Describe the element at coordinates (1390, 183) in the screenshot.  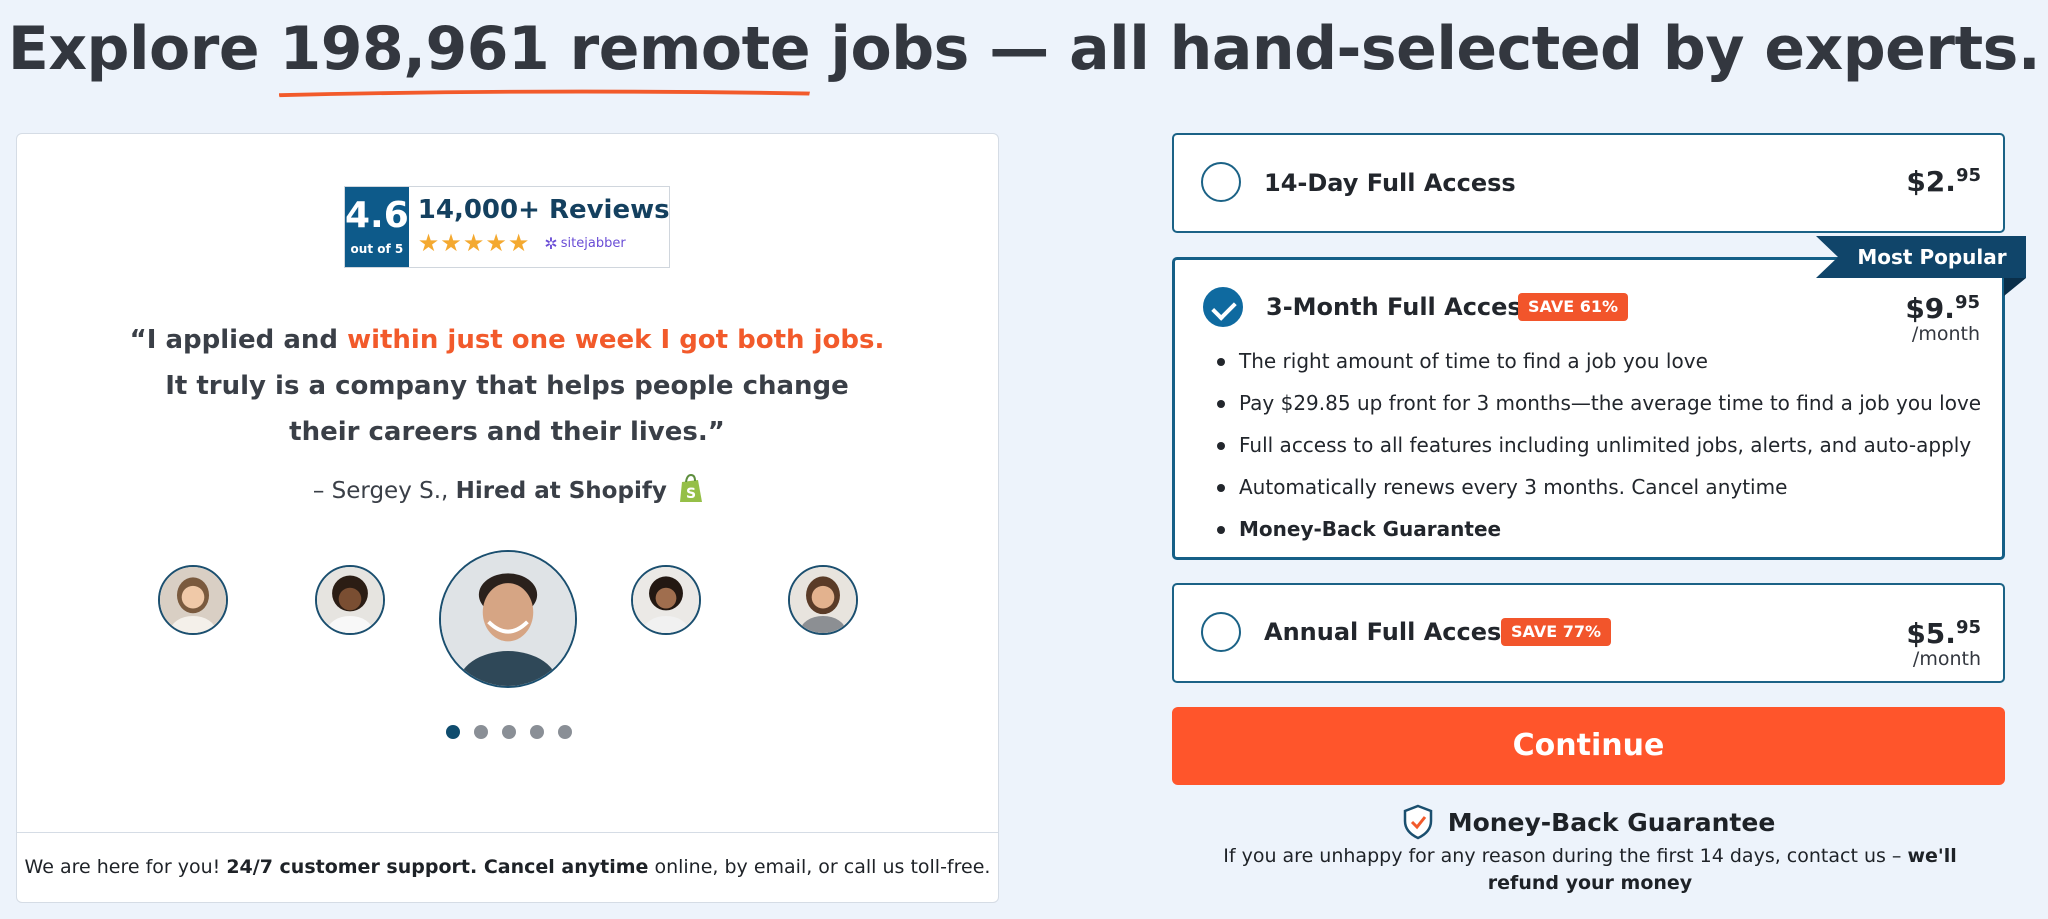
I see `plan-name: 14-Day Full Access` at that location.